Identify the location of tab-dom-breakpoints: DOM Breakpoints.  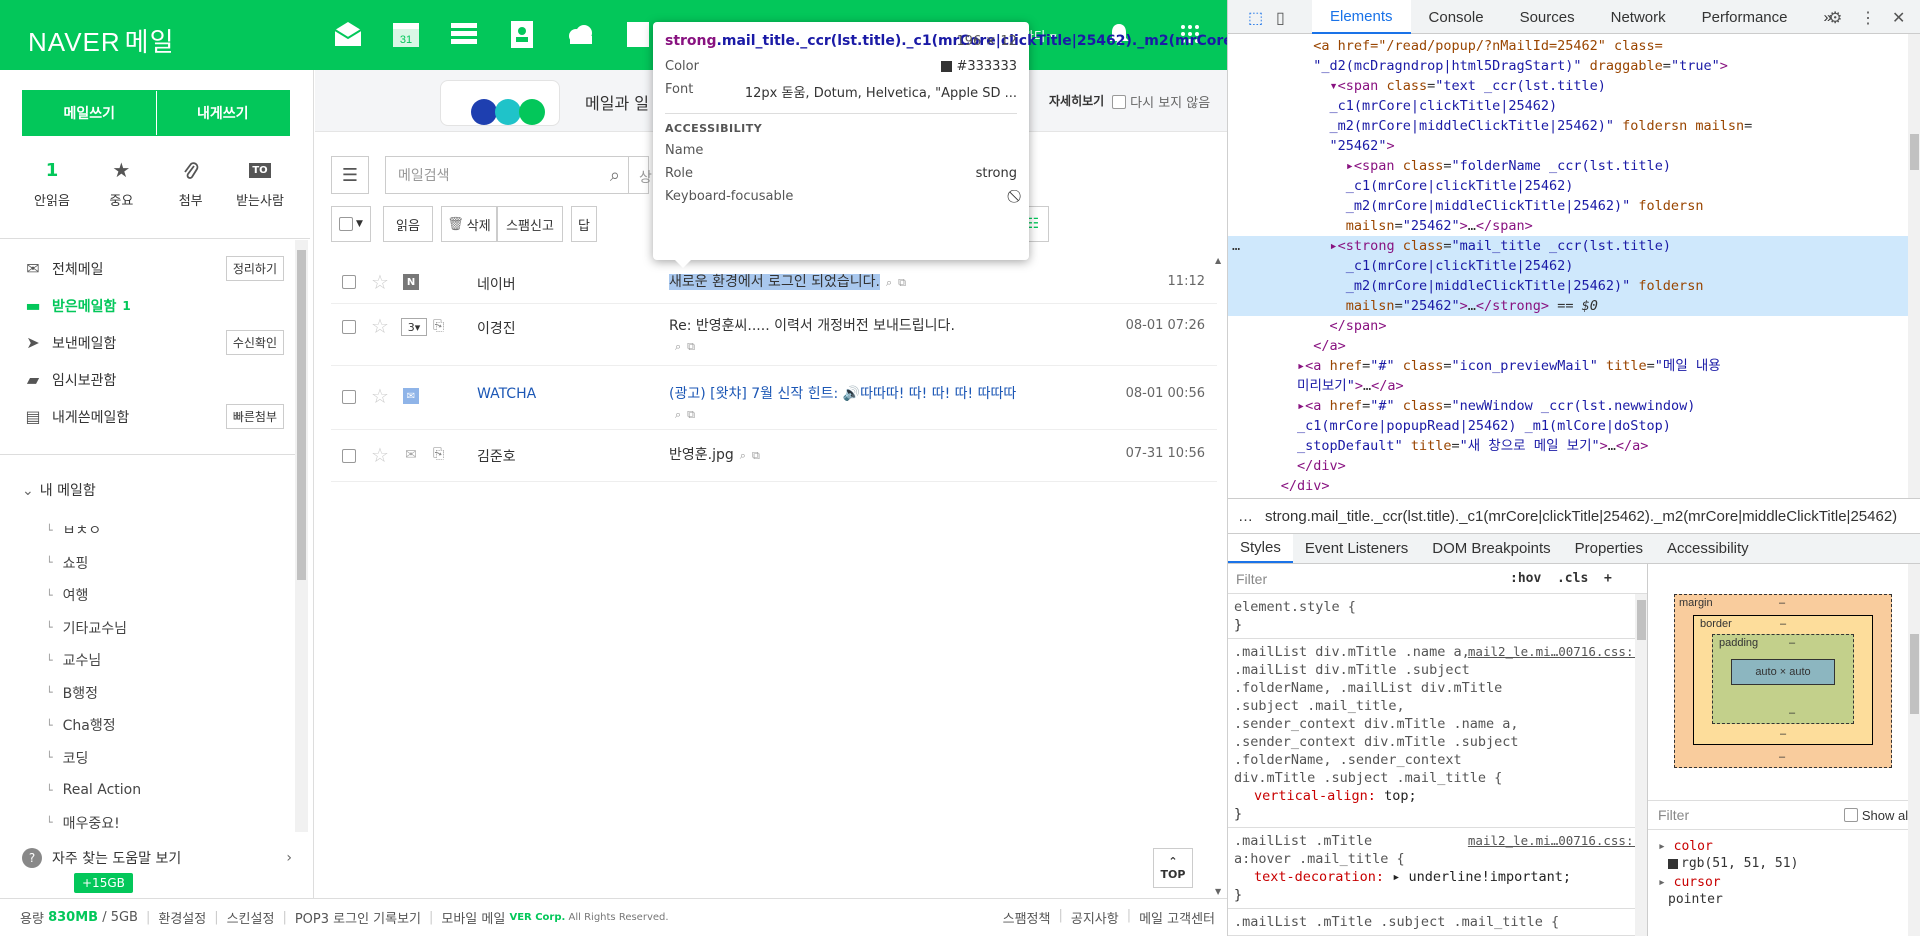
(1491, 548).